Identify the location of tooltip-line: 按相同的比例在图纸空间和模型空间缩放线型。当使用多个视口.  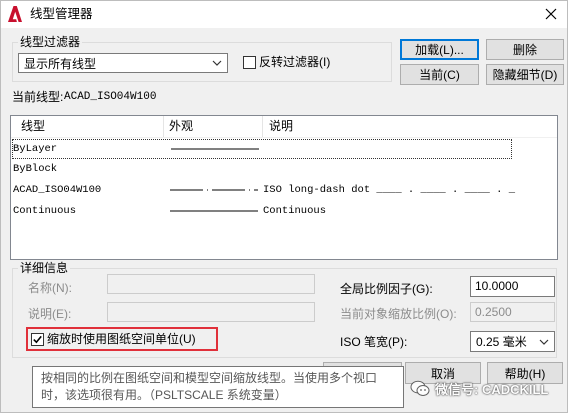
(209, 378).